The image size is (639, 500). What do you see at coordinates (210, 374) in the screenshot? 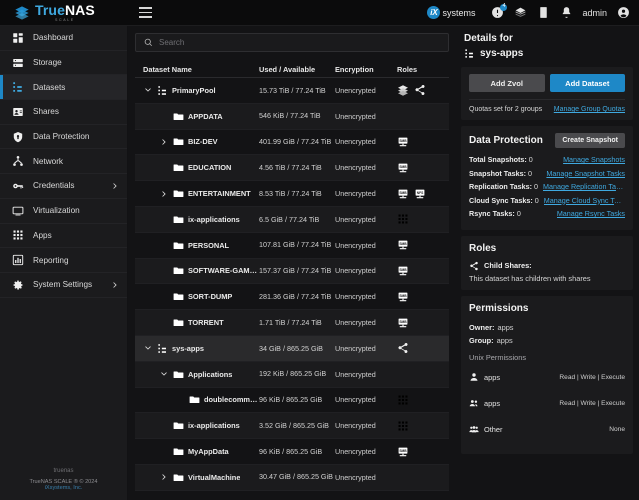
I see `dataset-name: Applications` at bounding box center [210, 374].